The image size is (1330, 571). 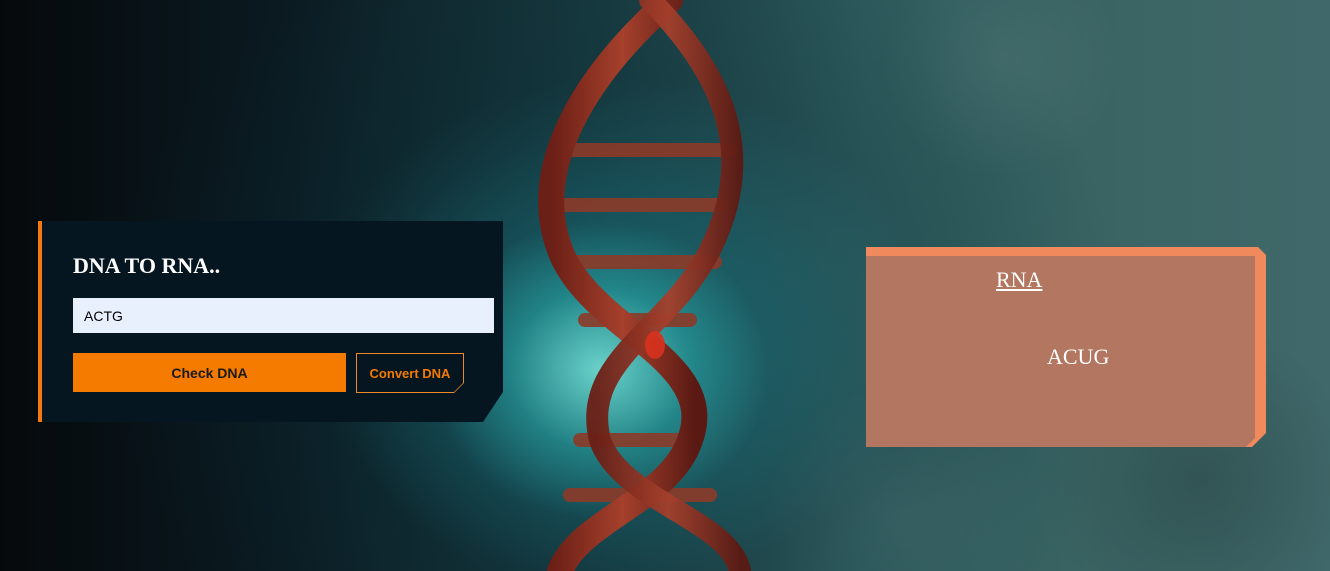 I want to click on helix-highlight, so click(x=655, y=345).